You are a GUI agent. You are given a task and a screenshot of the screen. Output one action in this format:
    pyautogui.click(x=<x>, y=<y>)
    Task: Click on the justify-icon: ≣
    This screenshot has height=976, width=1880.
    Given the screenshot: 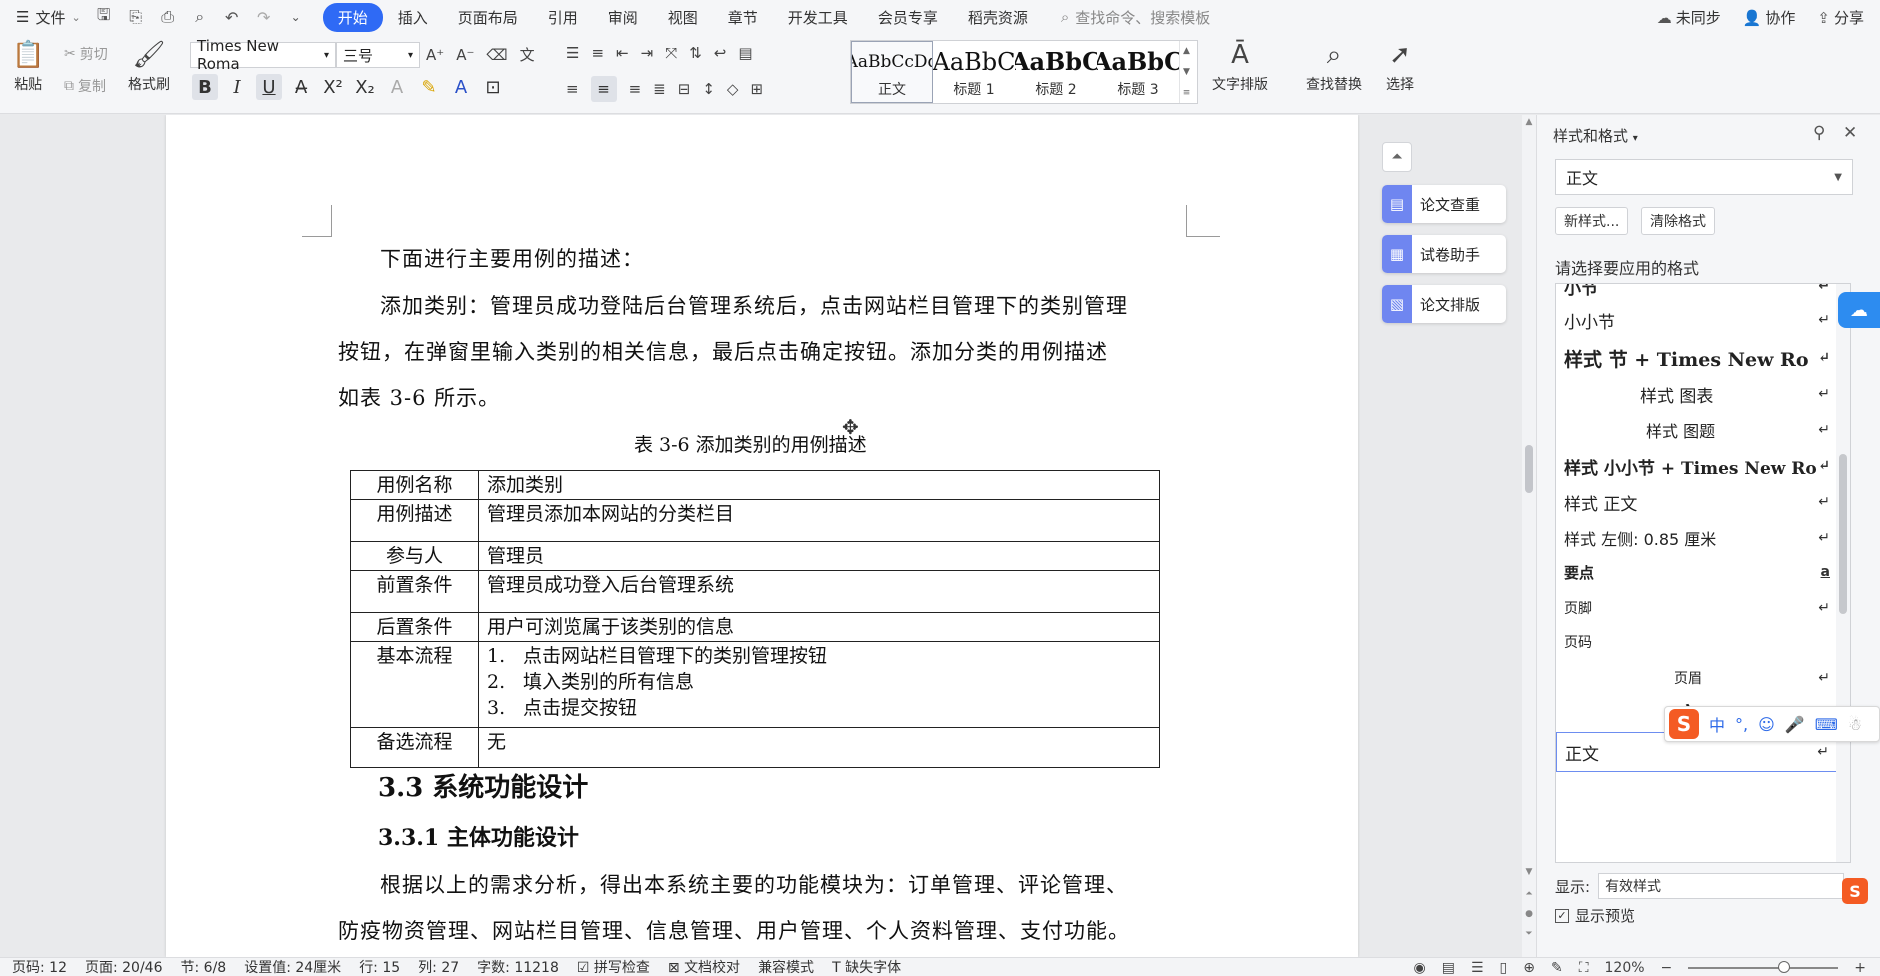 What is the action you would take?
    pyautogui.click(x=659, y=89)
    